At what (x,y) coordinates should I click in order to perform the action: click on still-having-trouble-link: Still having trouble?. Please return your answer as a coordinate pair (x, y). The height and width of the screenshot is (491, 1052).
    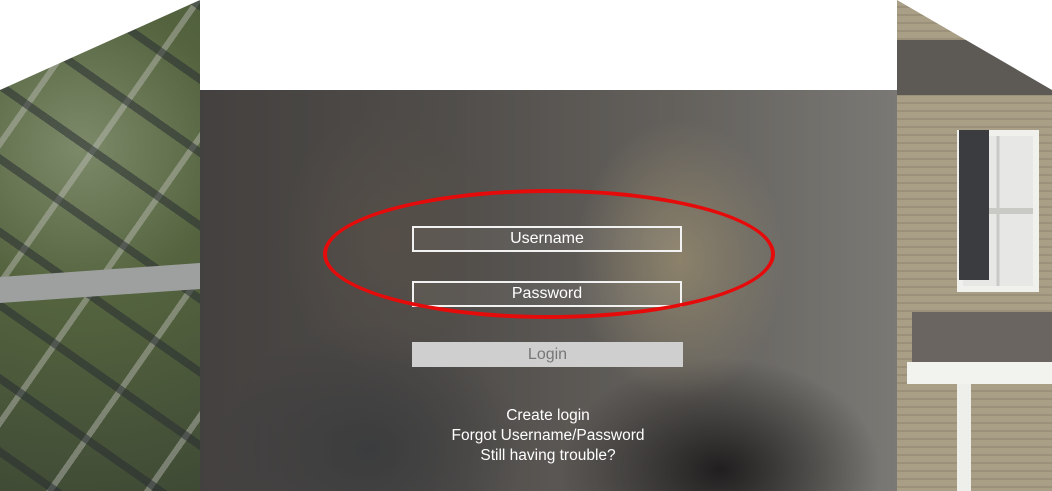
    Looking at the image, I should click on (548, 456).